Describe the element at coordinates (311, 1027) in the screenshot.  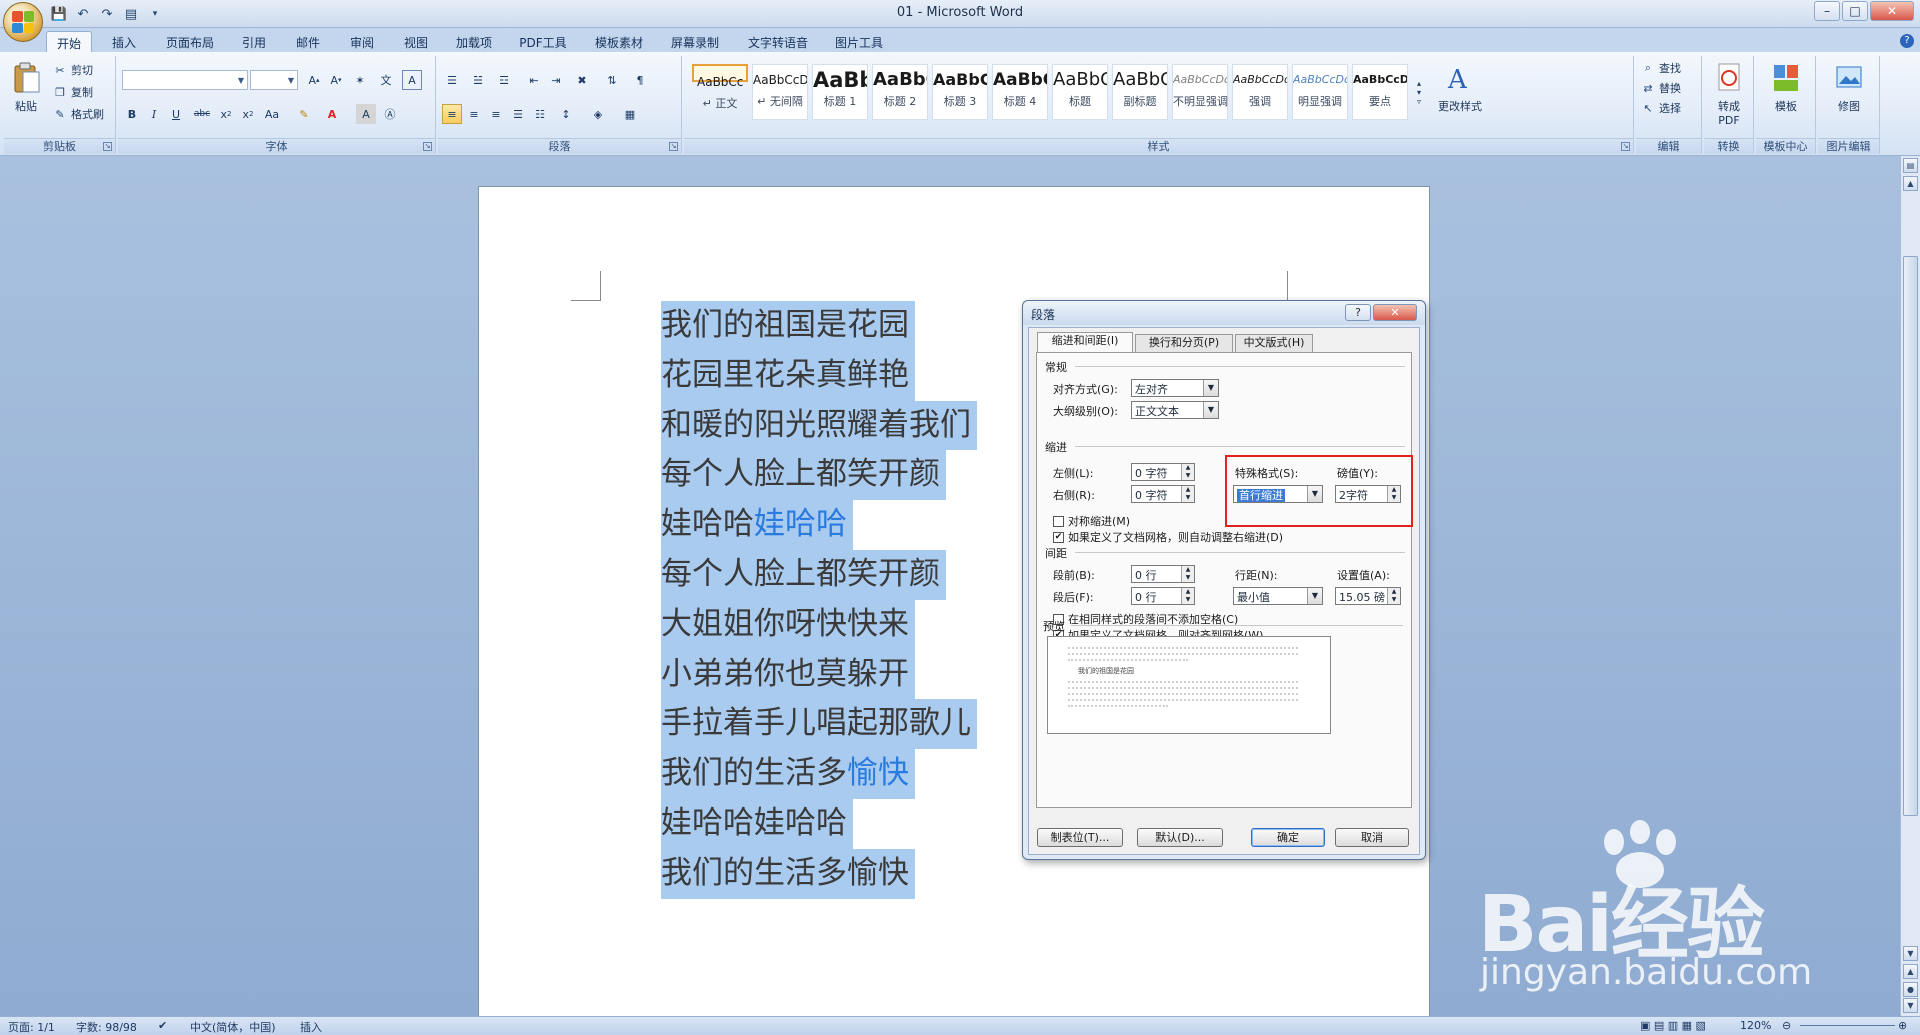
I see `insert-mode: 插入` at that location.